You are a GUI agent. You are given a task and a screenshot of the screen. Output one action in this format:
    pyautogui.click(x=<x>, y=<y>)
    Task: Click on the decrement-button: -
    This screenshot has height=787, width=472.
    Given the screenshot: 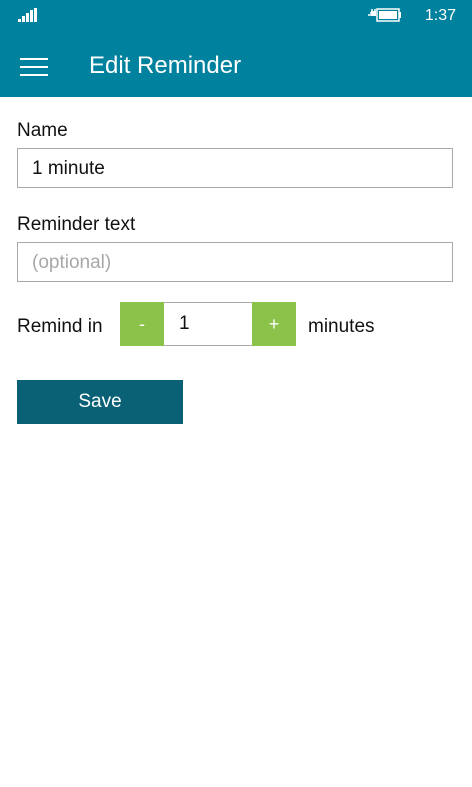 What is the action you would take?
    pyautogui.click(x=142, y=324)
    